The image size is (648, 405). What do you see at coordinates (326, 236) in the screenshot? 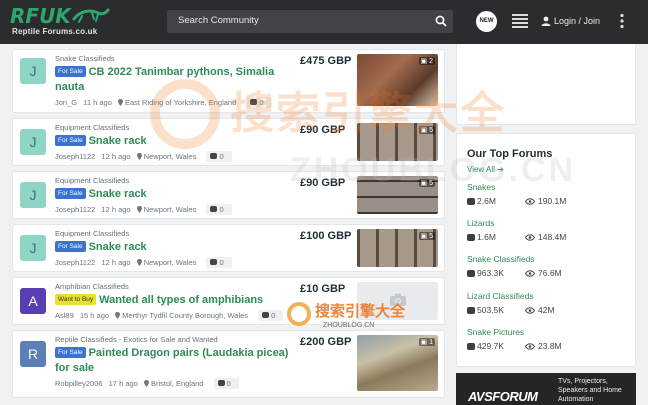
I see `listing-price: £100 GBP` at bounding box center [326, 236].